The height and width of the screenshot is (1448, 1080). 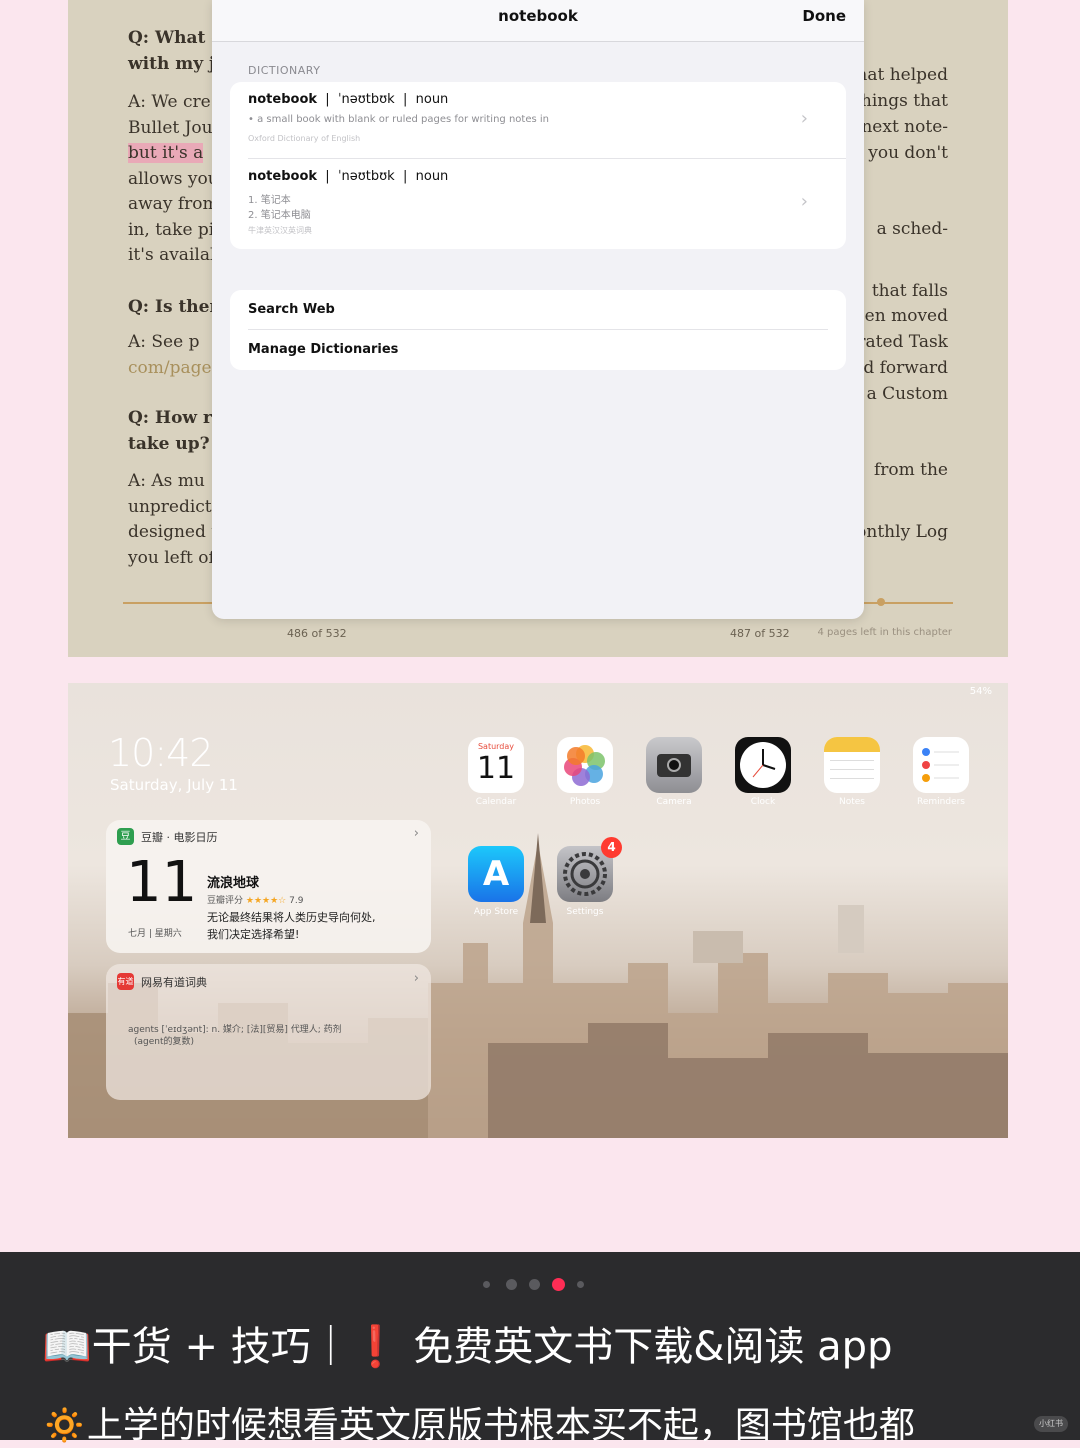 What do you see at coordinates (233, 883) in the screenshot?
I see `douban-movie-title: 流浪地球` at bounding box center [233, 883].